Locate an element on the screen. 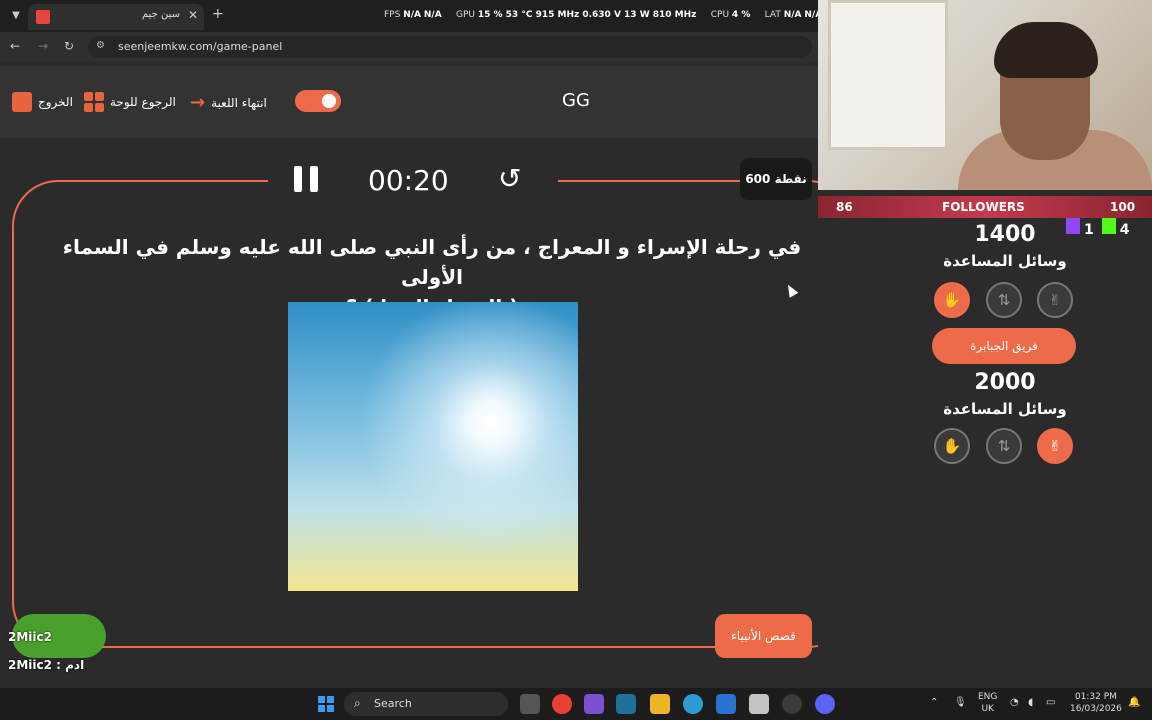 The height and width of the screenshot is (720, 1152). notifications-icon: 🔔 is located at coordinates (1134, 702).